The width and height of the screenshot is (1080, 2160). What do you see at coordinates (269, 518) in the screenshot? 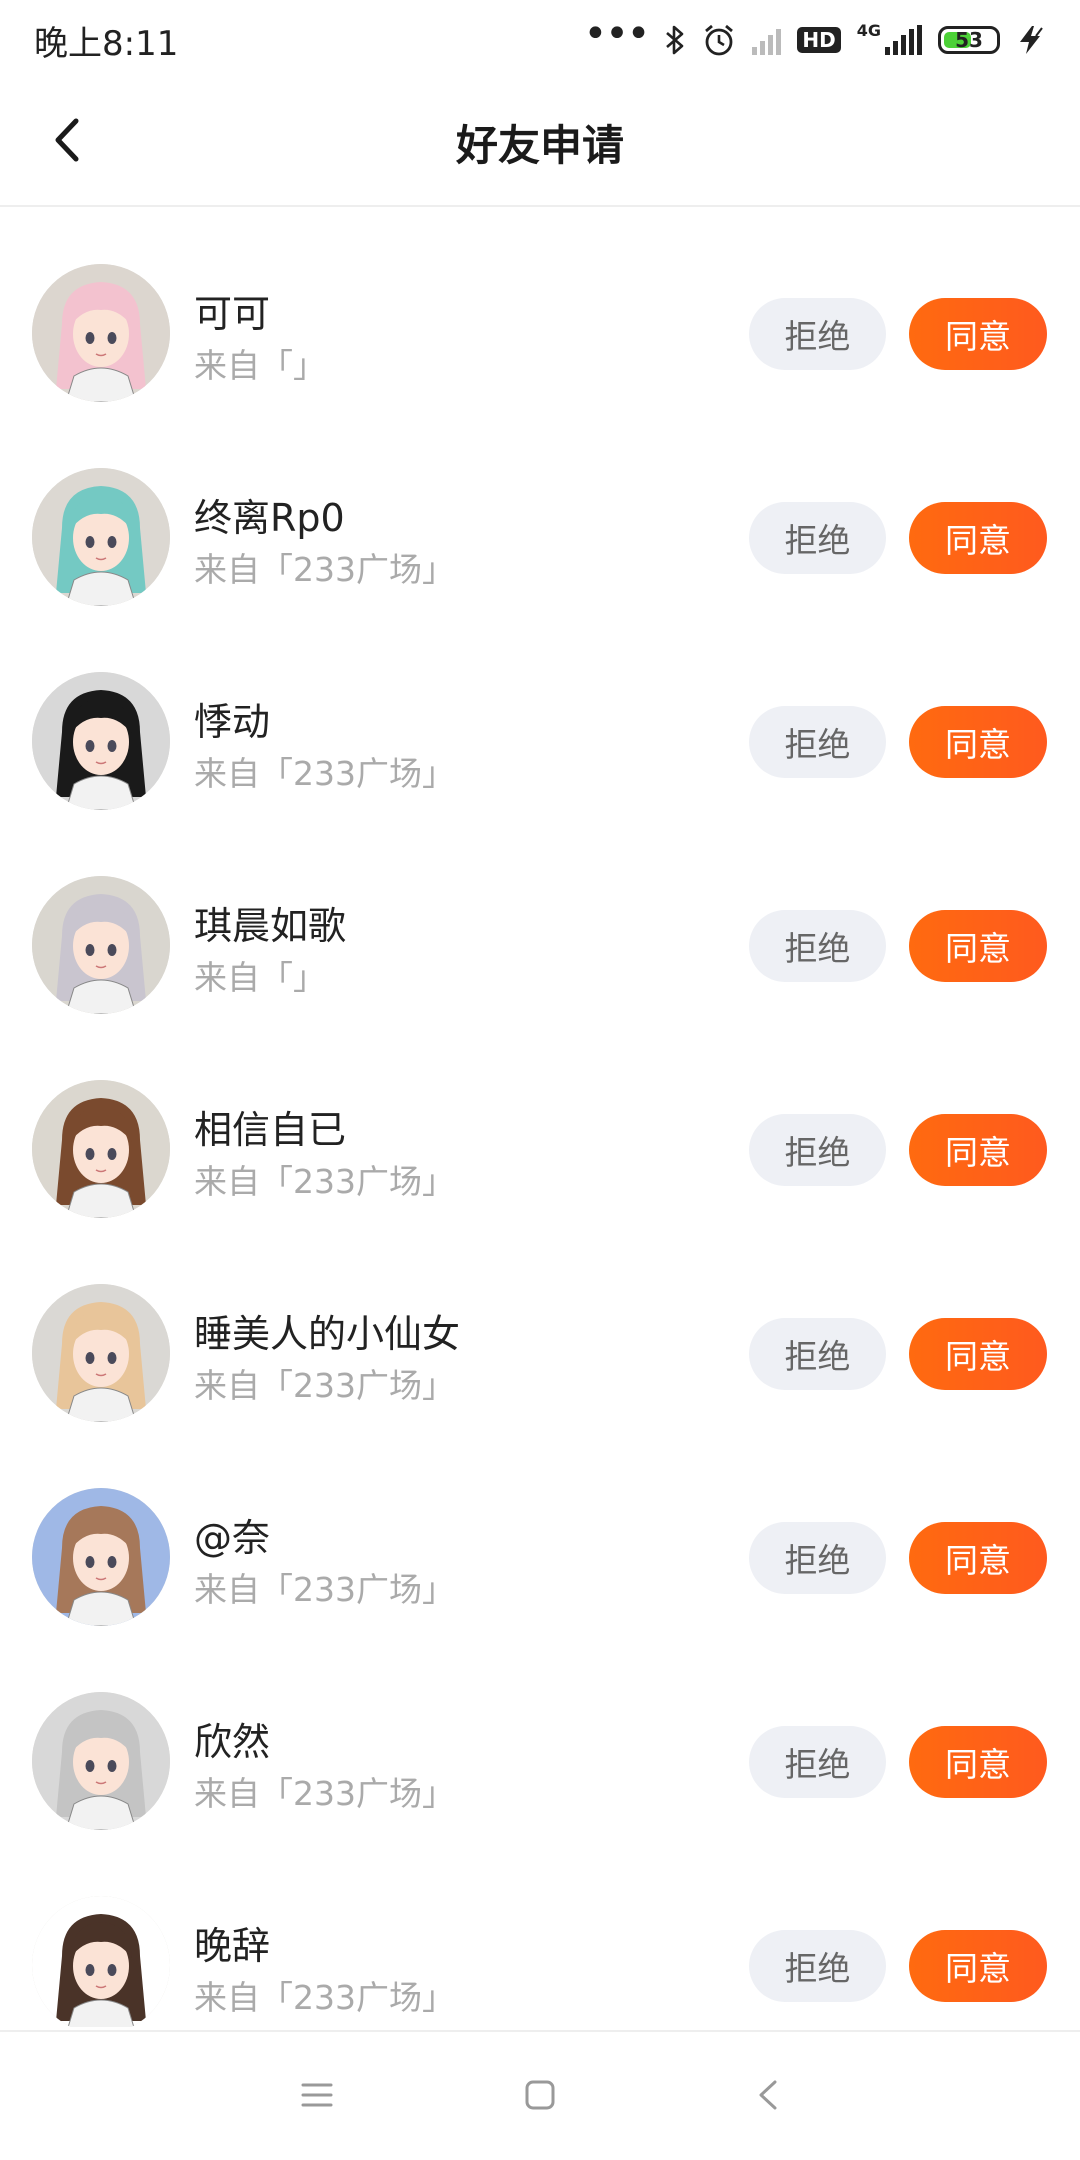
I see `friend-name: 终离Rp0` at bounding box center [269, 518].